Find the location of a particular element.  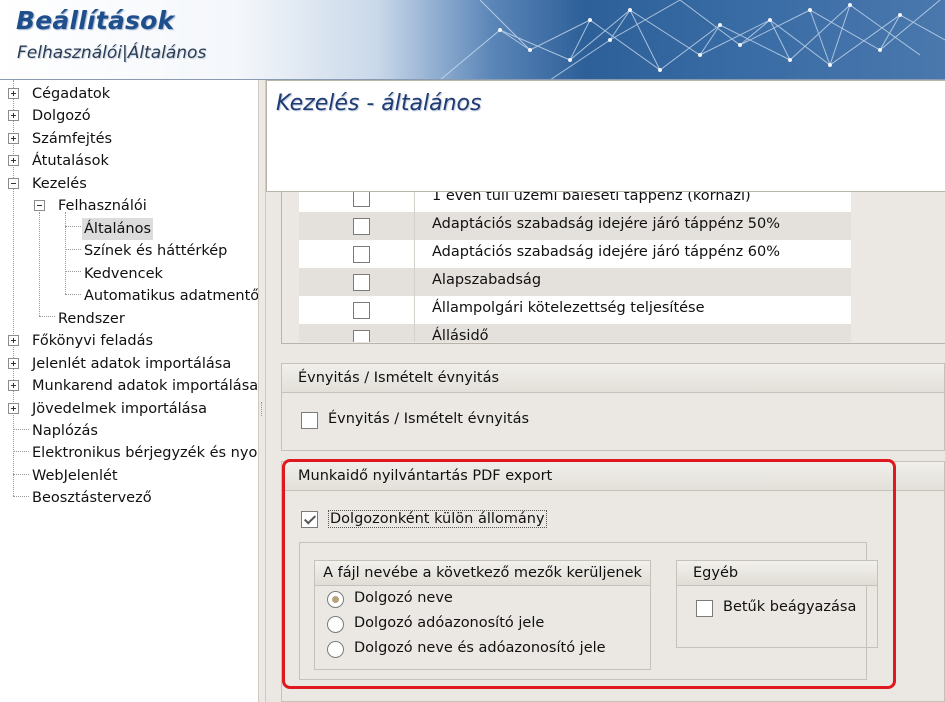

app-title: Beállítások is located at coordinates (95, 20).